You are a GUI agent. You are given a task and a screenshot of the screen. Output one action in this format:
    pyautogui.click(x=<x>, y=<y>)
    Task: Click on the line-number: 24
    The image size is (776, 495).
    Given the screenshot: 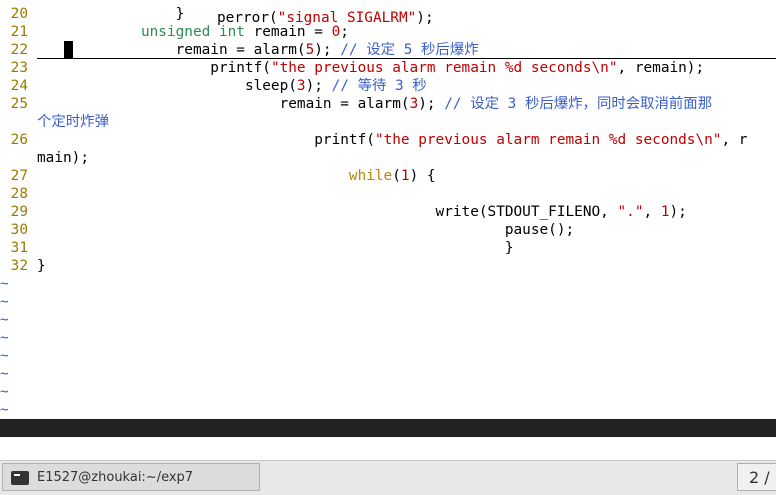 What is the action you would take?
    pyautogui.click(x=19, y=86)
    